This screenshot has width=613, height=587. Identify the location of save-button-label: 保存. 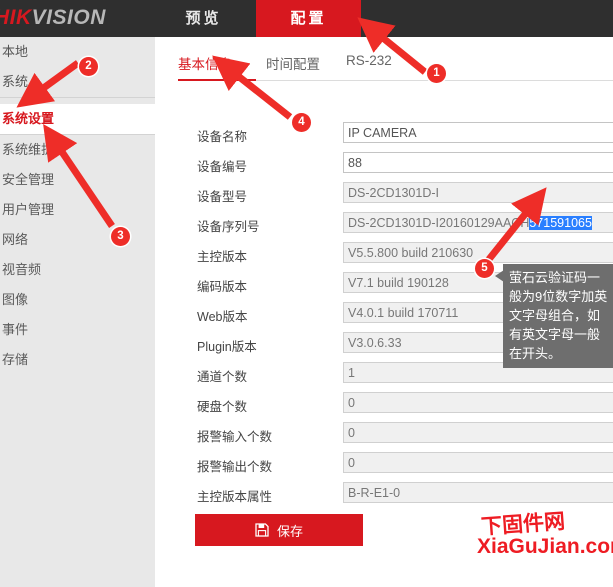
(289, 531).